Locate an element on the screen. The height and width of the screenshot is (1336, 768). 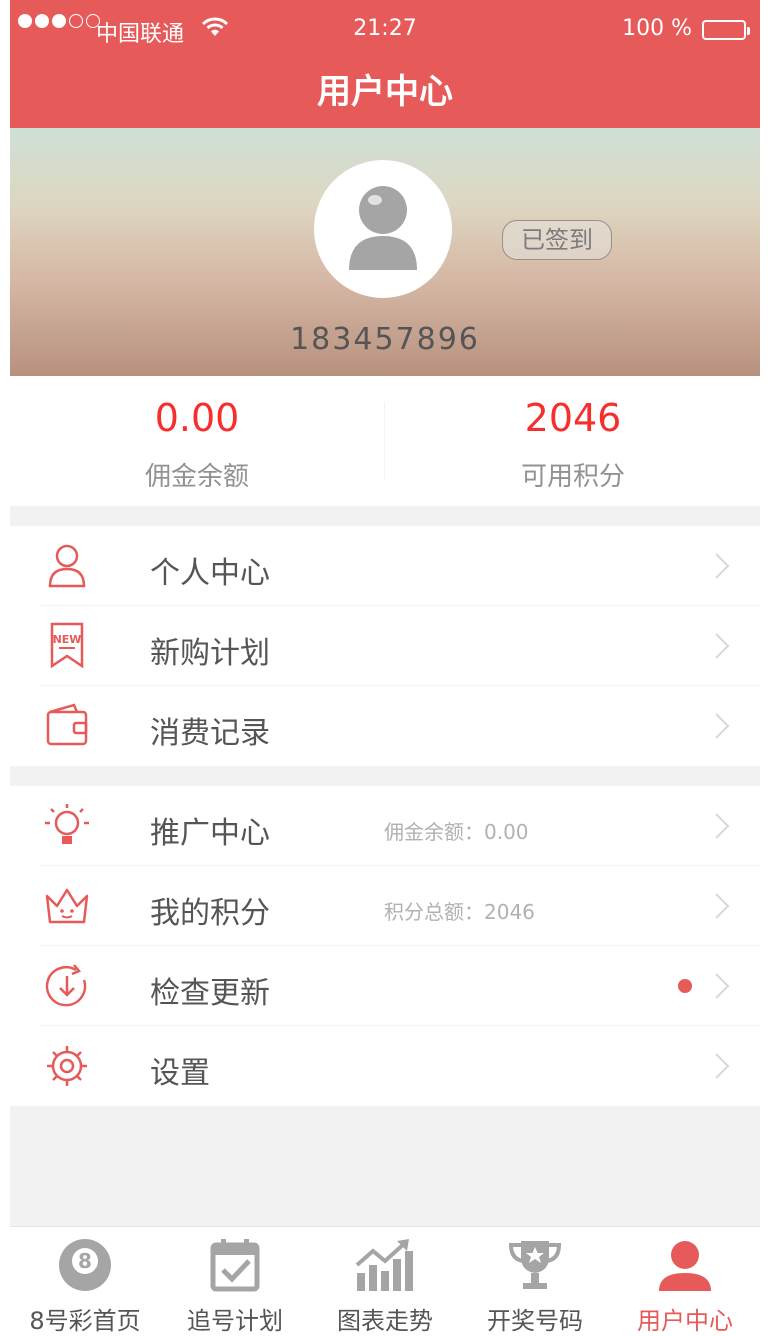
tab-label: 开奖号码 is located at coordinates (535, 1321).